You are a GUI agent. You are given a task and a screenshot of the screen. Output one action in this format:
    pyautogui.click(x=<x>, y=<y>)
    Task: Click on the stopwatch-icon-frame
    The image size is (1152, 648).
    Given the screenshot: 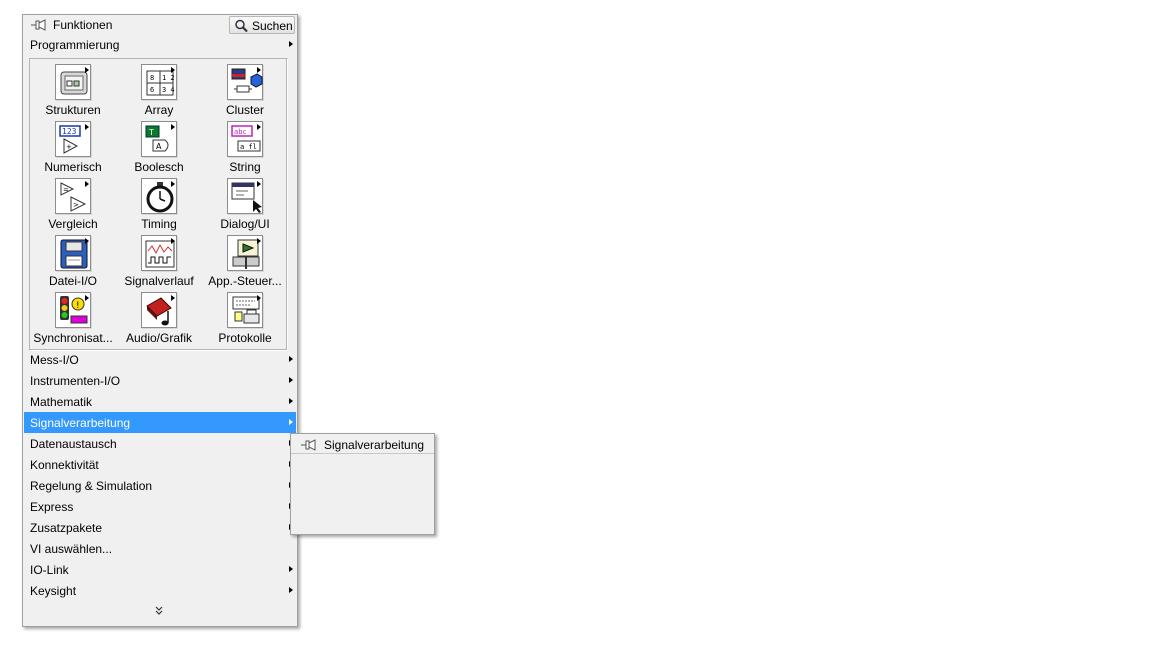 What is the action you would take?
    pyautogui.click(x=159, y=196)
    